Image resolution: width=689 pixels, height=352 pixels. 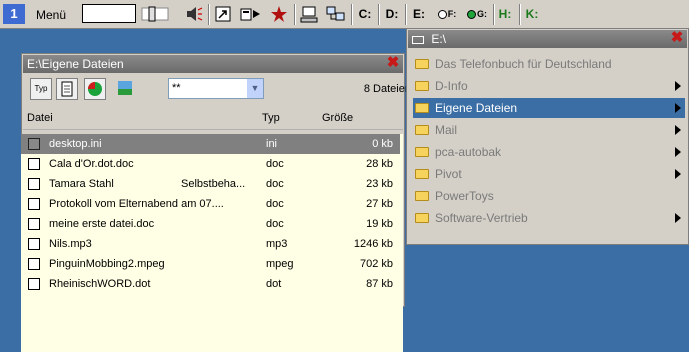 What do you see at coordinates (336, 14) in the screenshot?
I see `network-icon` at bounding box center [336, 14].